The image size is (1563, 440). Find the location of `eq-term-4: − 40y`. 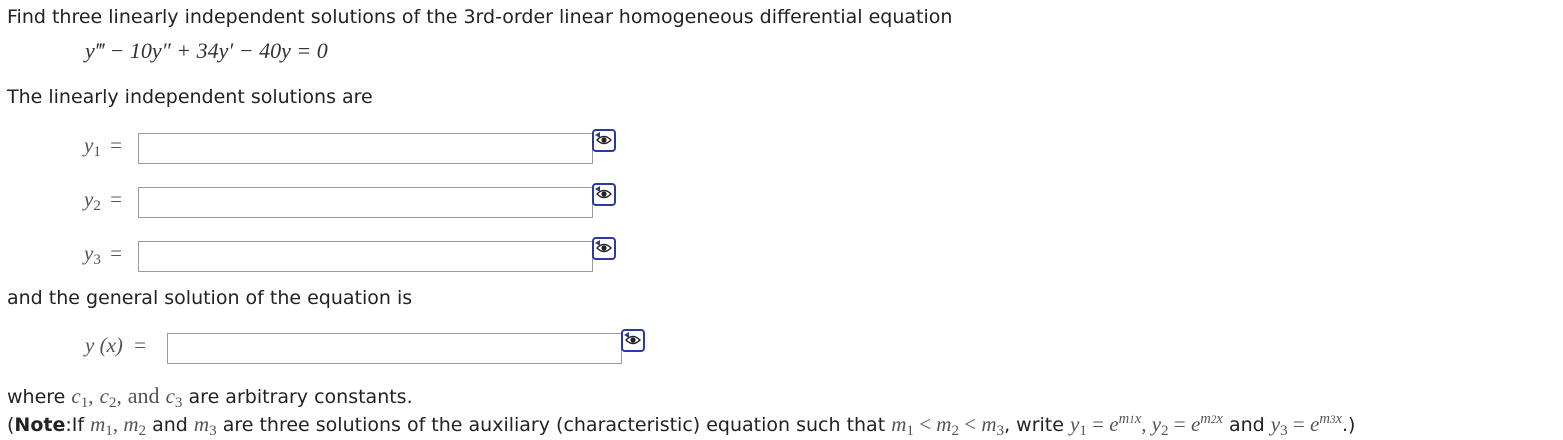

eq-term-4: − 40y is located at coordinates (264, 50).